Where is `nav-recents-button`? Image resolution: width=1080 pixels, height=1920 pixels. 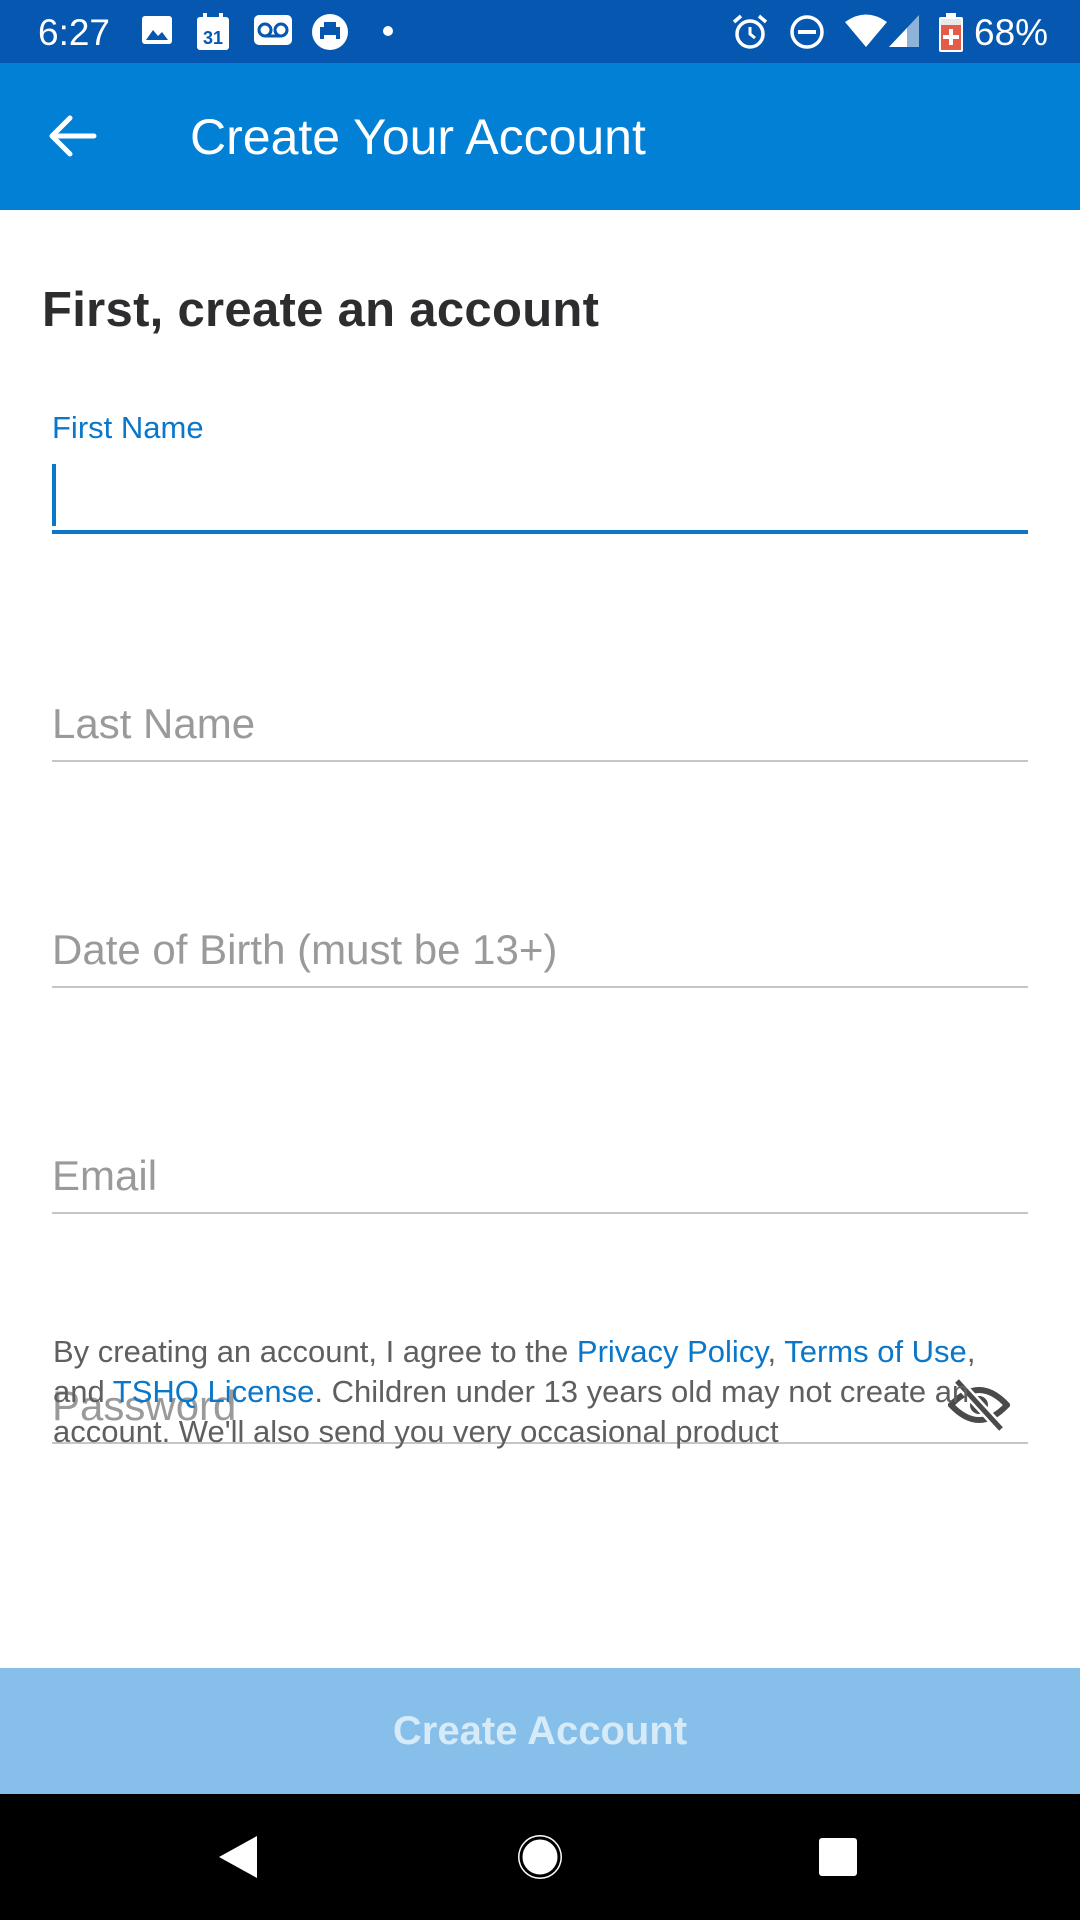 nav-recents-button is located at coordinates (838, 1857).